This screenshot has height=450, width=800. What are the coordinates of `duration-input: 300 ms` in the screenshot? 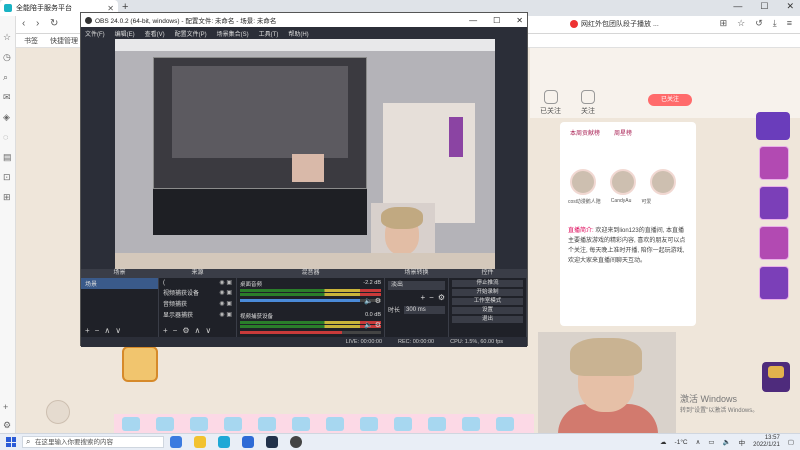 It's located at (424, 309).